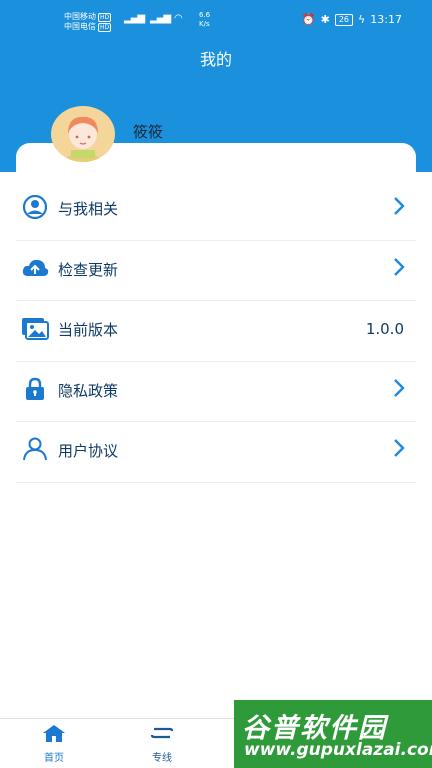  Describe the element at coordinates (88, 330) in the screenshot. I see `menu-item-label: 当前版本` at that location.